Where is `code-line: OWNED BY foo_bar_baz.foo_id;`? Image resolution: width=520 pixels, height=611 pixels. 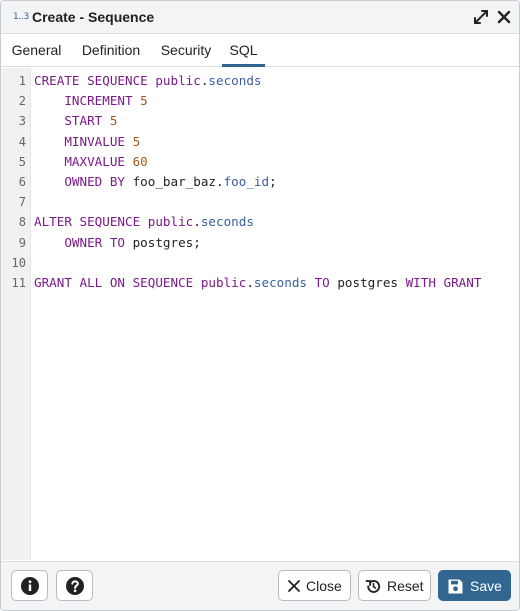 code-line: OWNED BY foo_bar_baz.foo_id; is located at coordinates (155, 182).